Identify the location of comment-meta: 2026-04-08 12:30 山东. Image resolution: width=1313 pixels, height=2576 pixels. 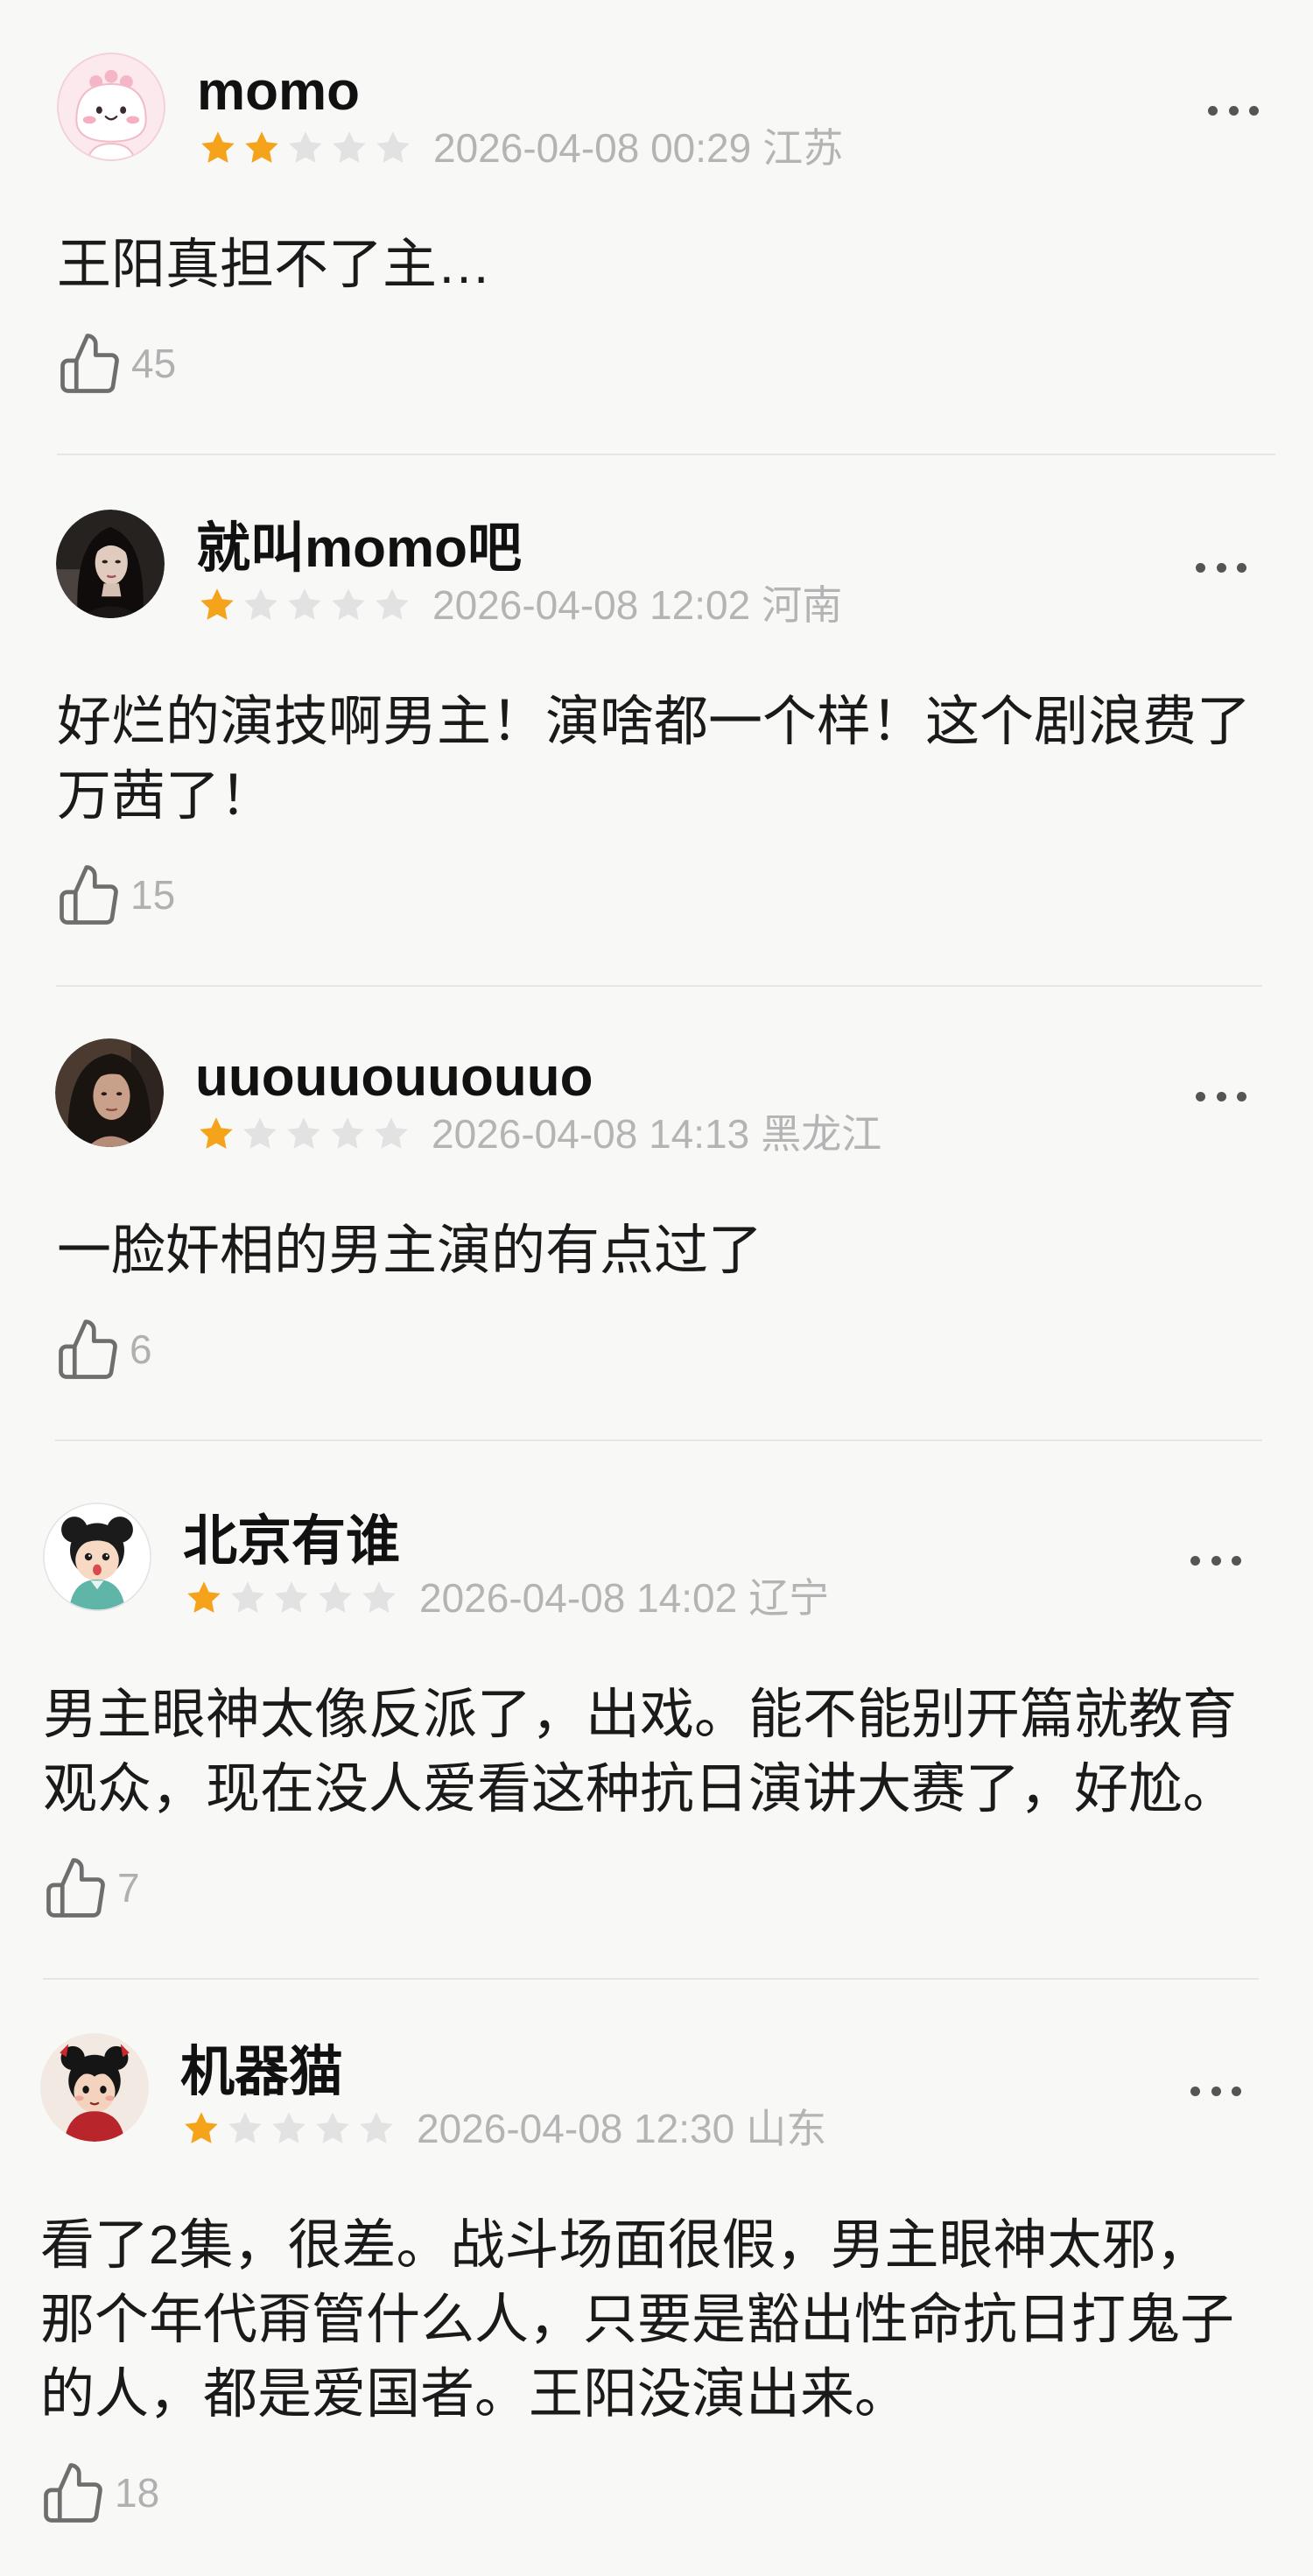
(504, 2128).